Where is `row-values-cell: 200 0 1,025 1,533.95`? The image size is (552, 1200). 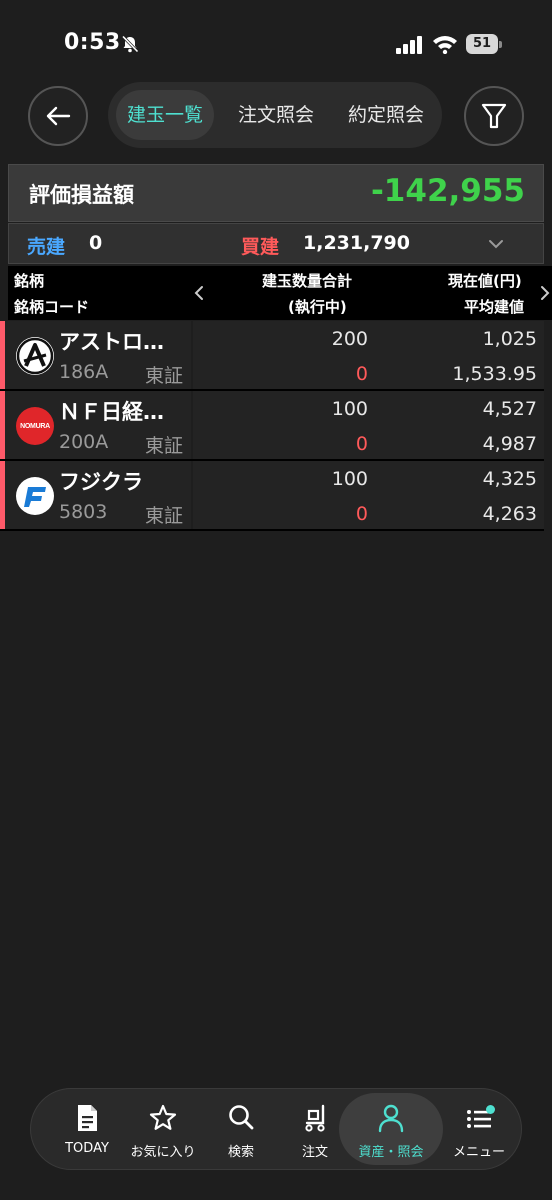
row-values-cell: 200 0 1,025 1,533.95 is located at coordinates (368, 355).